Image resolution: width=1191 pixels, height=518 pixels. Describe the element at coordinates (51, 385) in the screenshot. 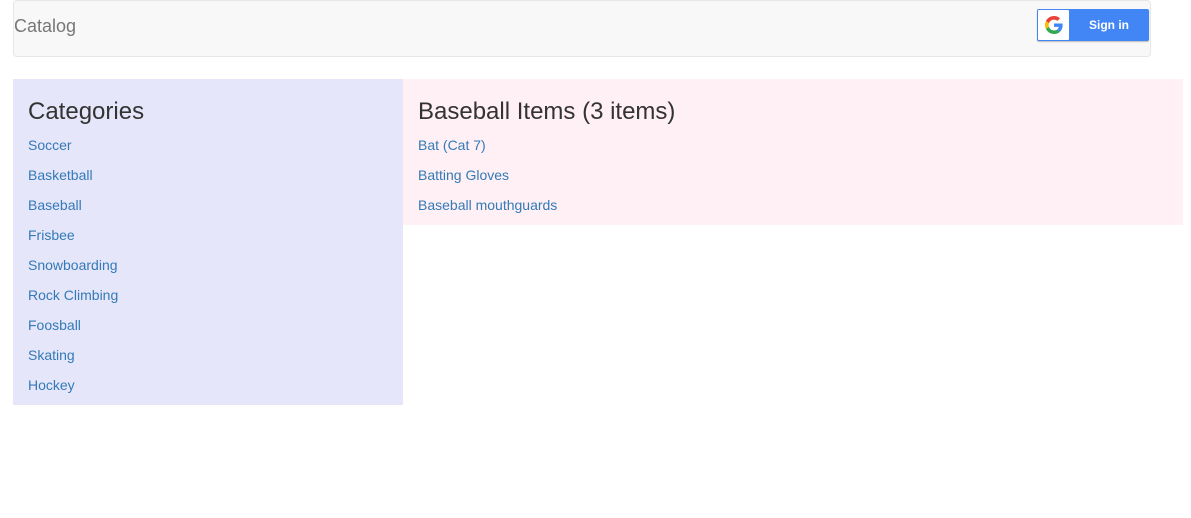

I see `category-link-hockey: Hockey` at that location.